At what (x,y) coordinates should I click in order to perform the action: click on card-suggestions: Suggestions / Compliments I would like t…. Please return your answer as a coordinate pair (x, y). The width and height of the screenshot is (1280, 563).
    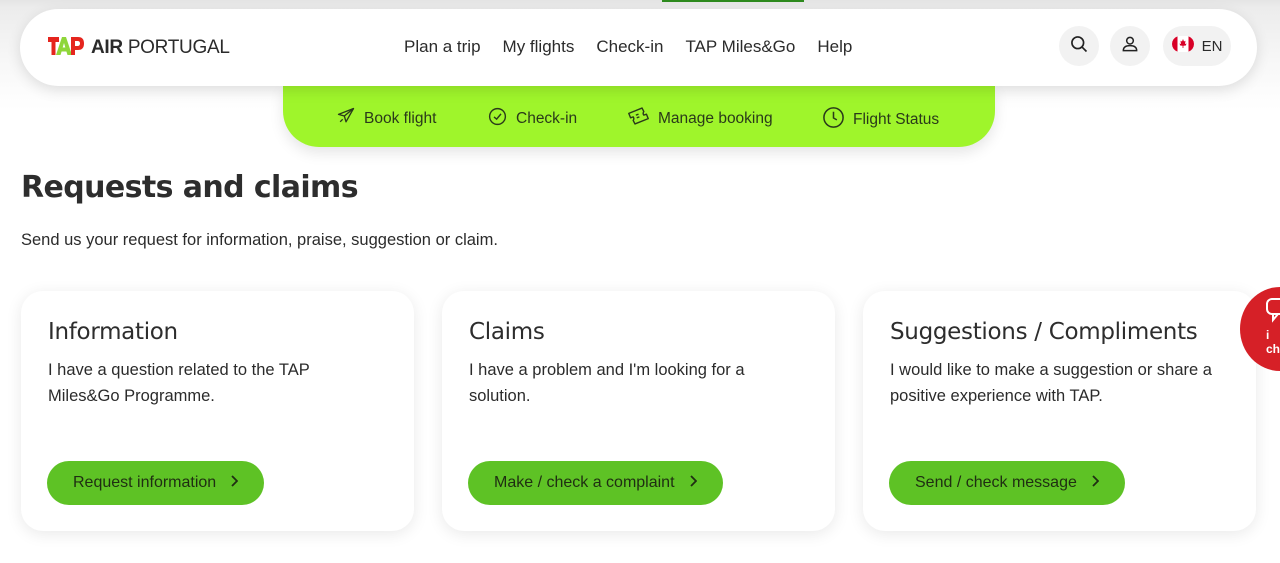
    Looking at the image, I should click on (1059, 411).